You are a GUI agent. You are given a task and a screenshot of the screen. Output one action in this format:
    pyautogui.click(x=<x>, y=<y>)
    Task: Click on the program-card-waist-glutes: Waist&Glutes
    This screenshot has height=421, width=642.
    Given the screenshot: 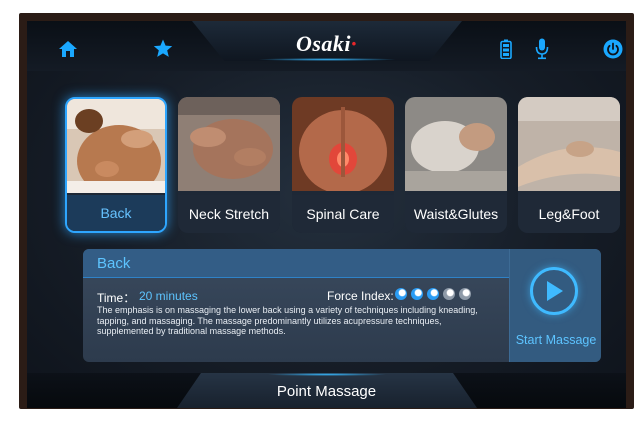 What is the action you would take?
    pyautogui.click(x=456, y=165)
    